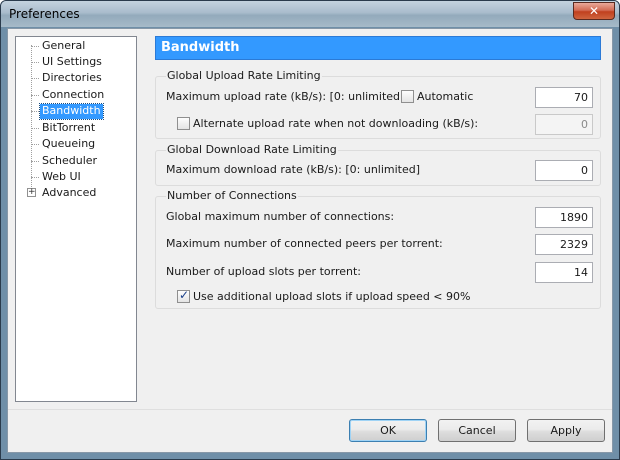 This screenshot has width=620, height=460. What do you see at coordinates (71, 111) in the screenshot?
I see `tree-item-label: Bandwidth` at bounding box center [71, 111].